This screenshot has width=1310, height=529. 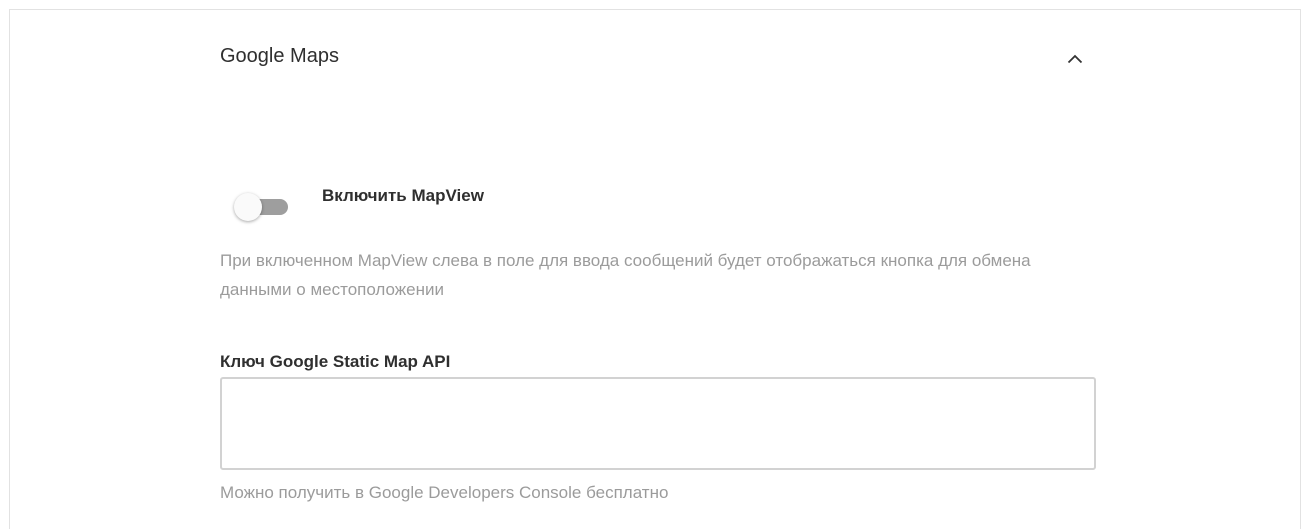 What do you see at coordinates (658, 423) in the screenshot?
I see `api-key-input` at bounding box center [658, 423].